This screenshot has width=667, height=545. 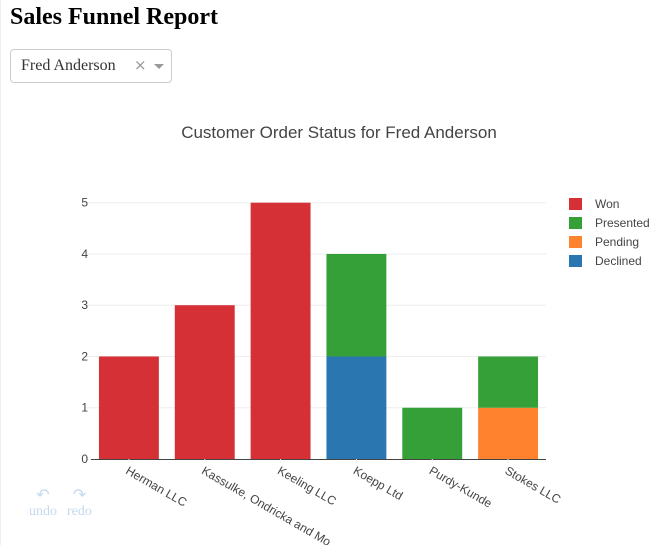 What do you see at coordinates (617, 242) in the screenshot?
I see `legend-label: Pending` at bounding box center [617, 242].